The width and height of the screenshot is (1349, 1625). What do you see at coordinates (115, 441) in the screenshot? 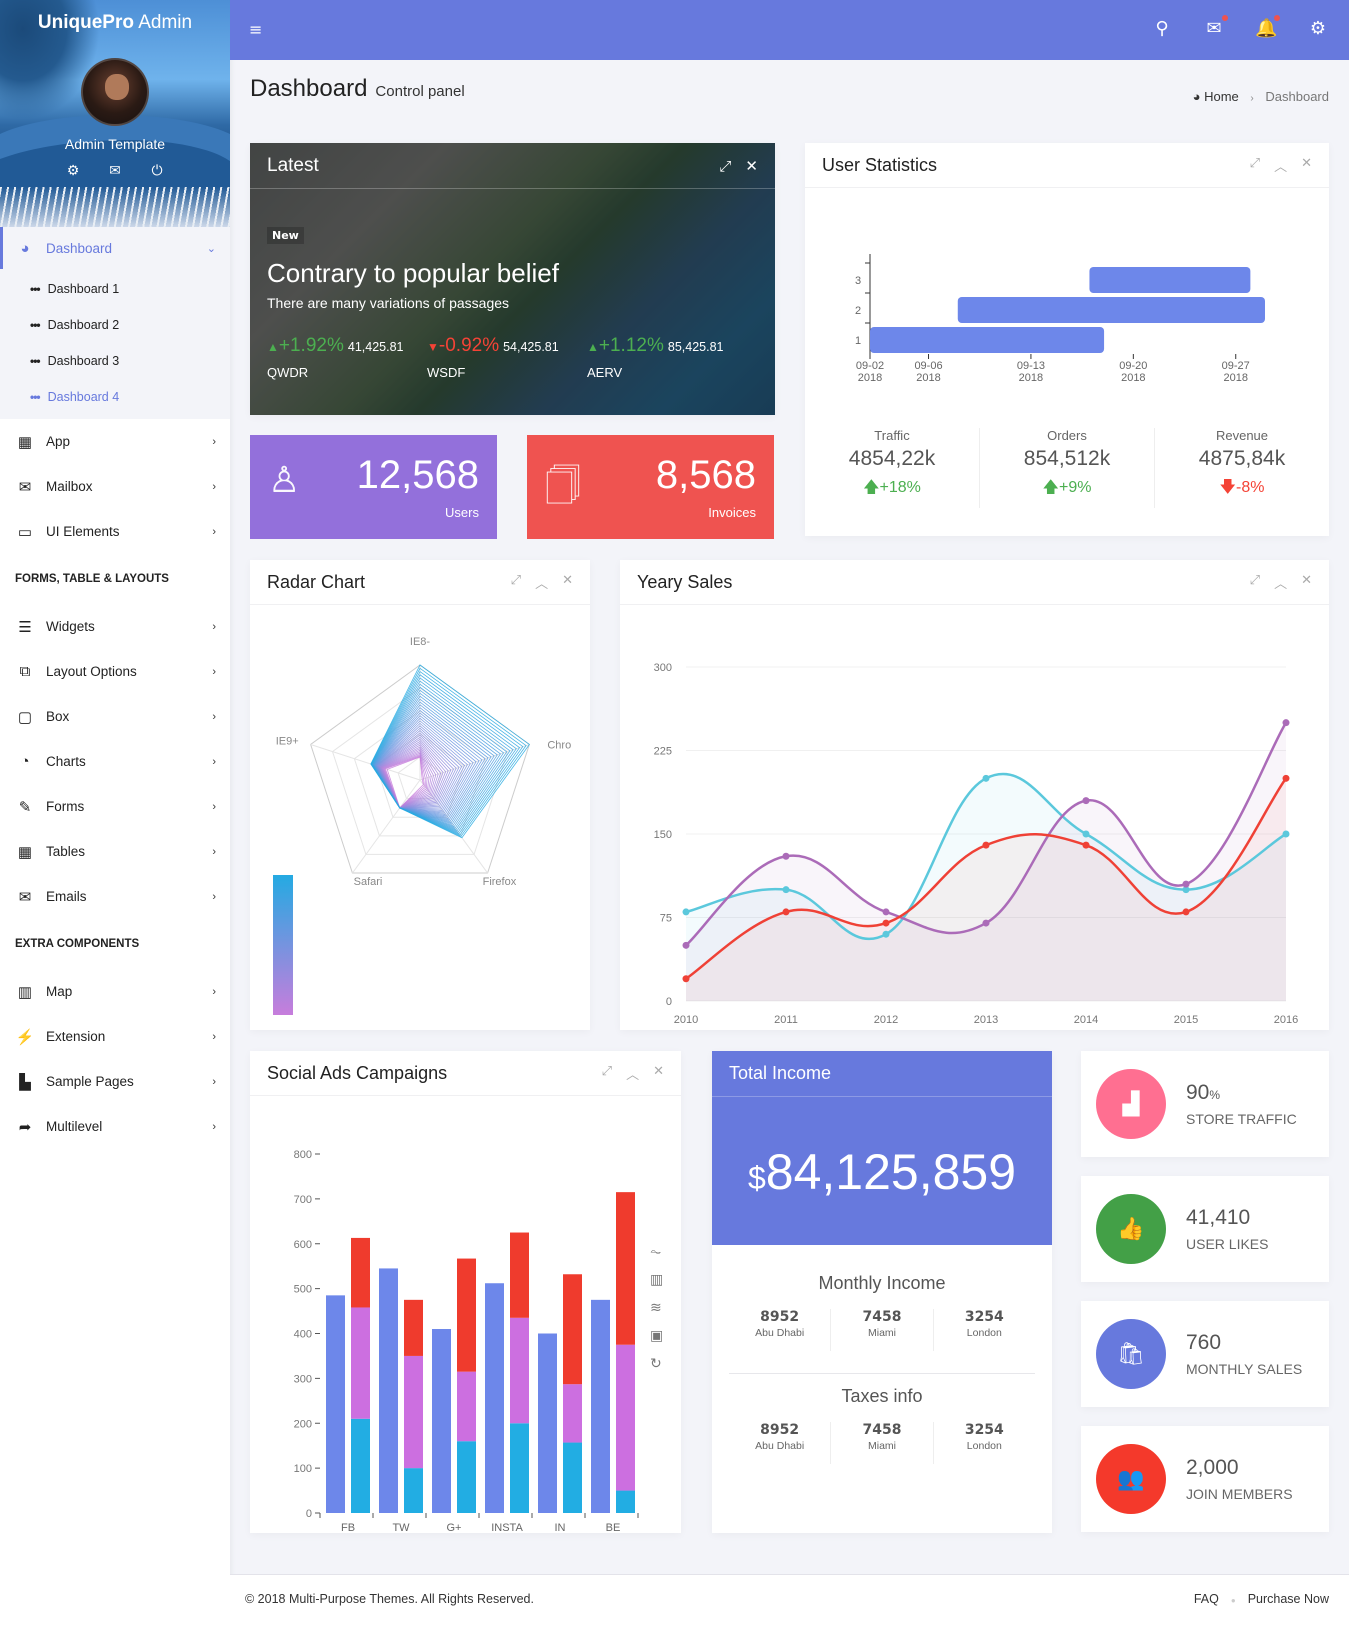
I see `sidebar-item-app: ▦ App ›` at bounding box center [115, 441].